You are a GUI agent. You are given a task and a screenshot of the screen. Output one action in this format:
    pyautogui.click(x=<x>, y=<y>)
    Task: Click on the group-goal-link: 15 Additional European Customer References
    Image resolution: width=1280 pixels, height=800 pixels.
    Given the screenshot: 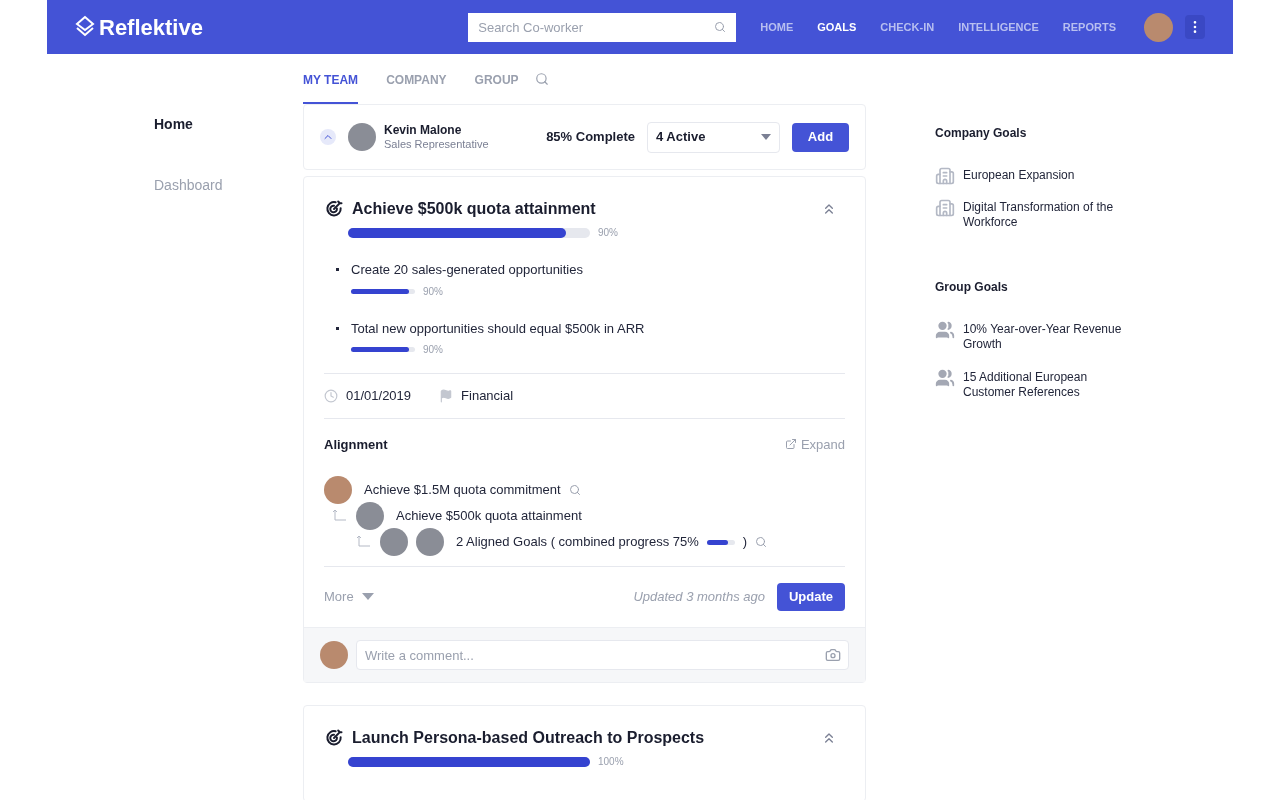 What is the action you would take?
    pyautogui.click(x=1049, y=384)
    